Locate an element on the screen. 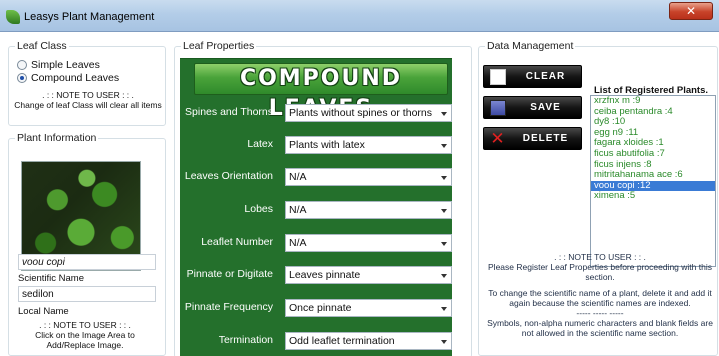 Image resolution: width=719 pixels, height=356 pixels. pinnate-digitate-label: Pinnate or Digitate is located at coordinates (229, 274).